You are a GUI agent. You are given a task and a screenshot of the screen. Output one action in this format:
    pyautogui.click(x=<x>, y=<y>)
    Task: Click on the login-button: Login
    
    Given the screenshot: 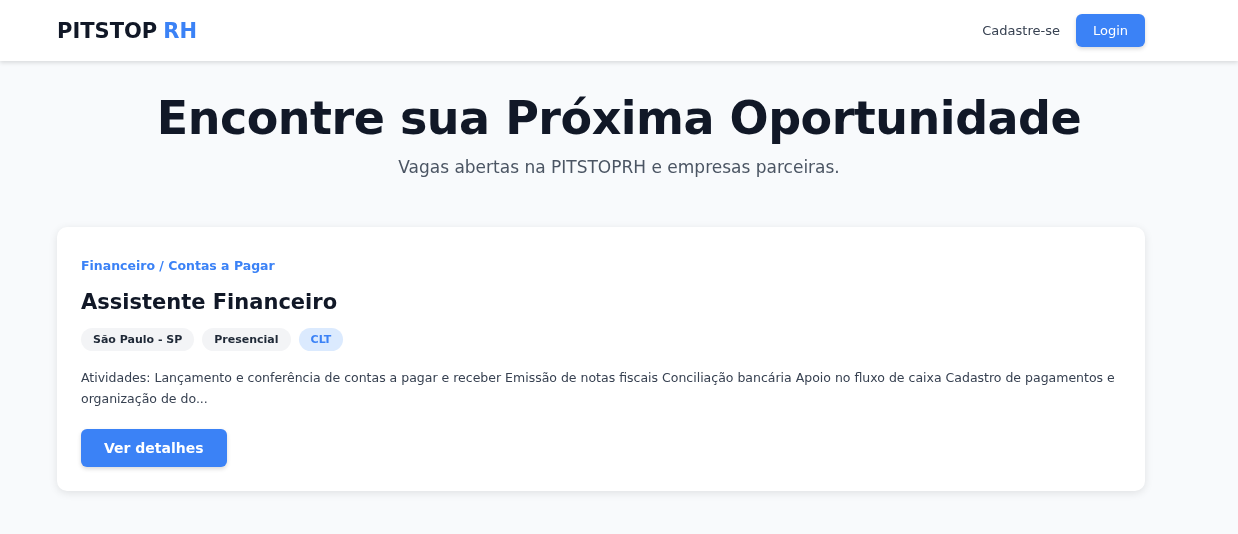 What is the action you would take?
    pyautogui.click(x=1110, y=30)
    